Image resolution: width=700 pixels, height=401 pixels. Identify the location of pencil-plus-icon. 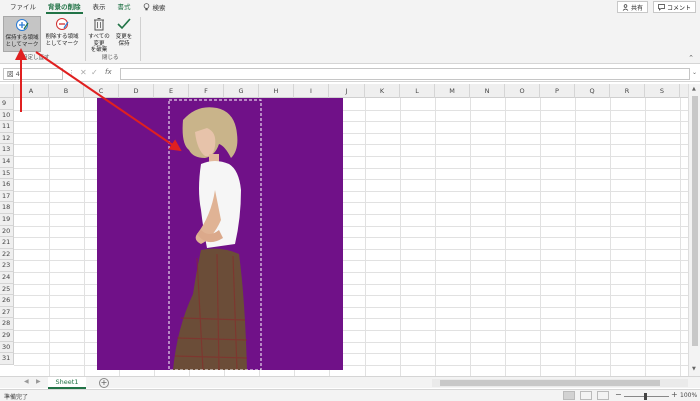
(22, 25).